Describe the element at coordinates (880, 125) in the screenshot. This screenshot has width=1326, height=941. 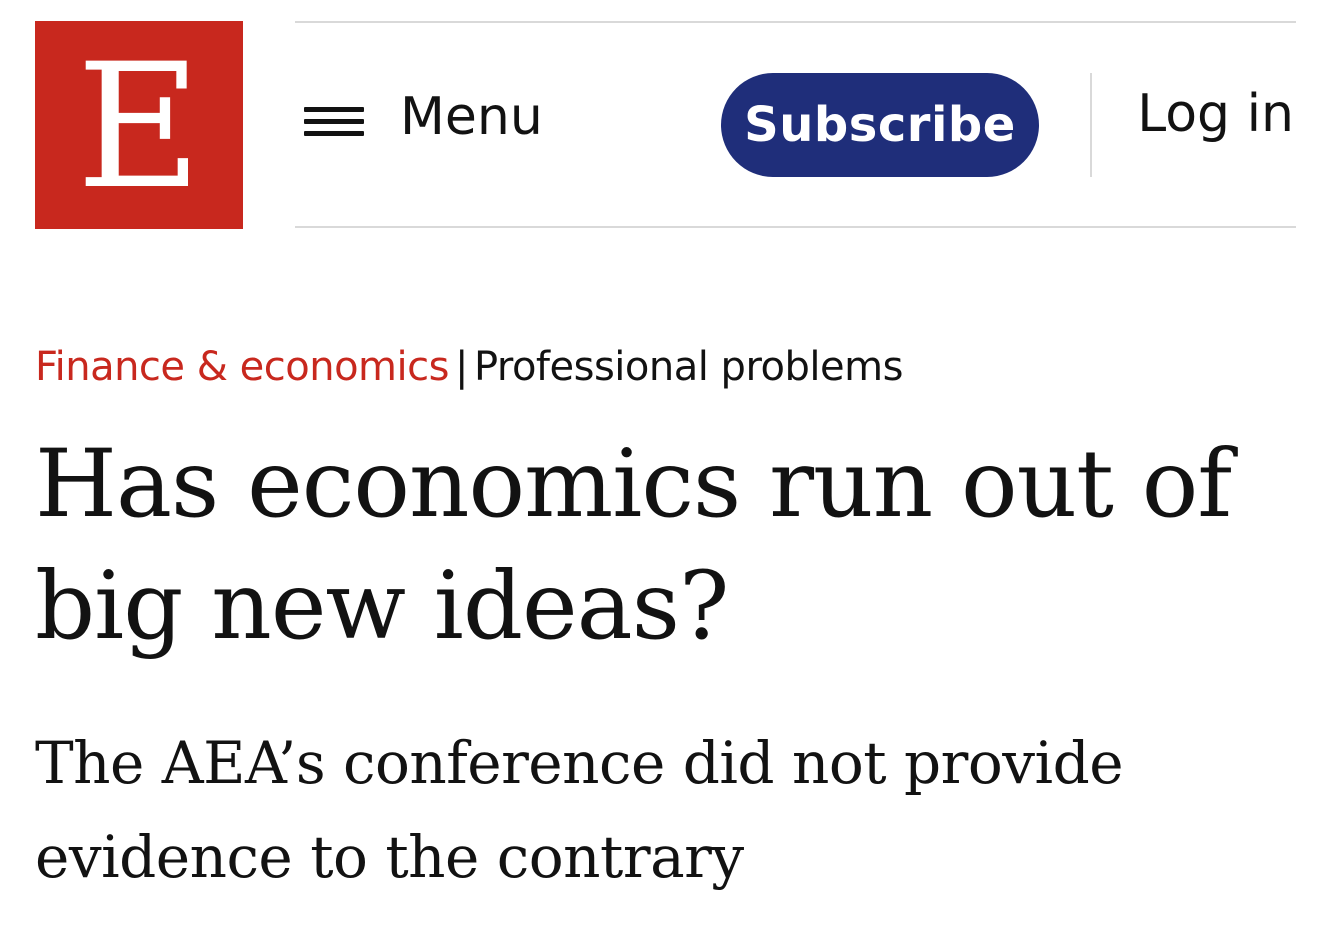
I see `subscribe-button: Subscribe` at that location.